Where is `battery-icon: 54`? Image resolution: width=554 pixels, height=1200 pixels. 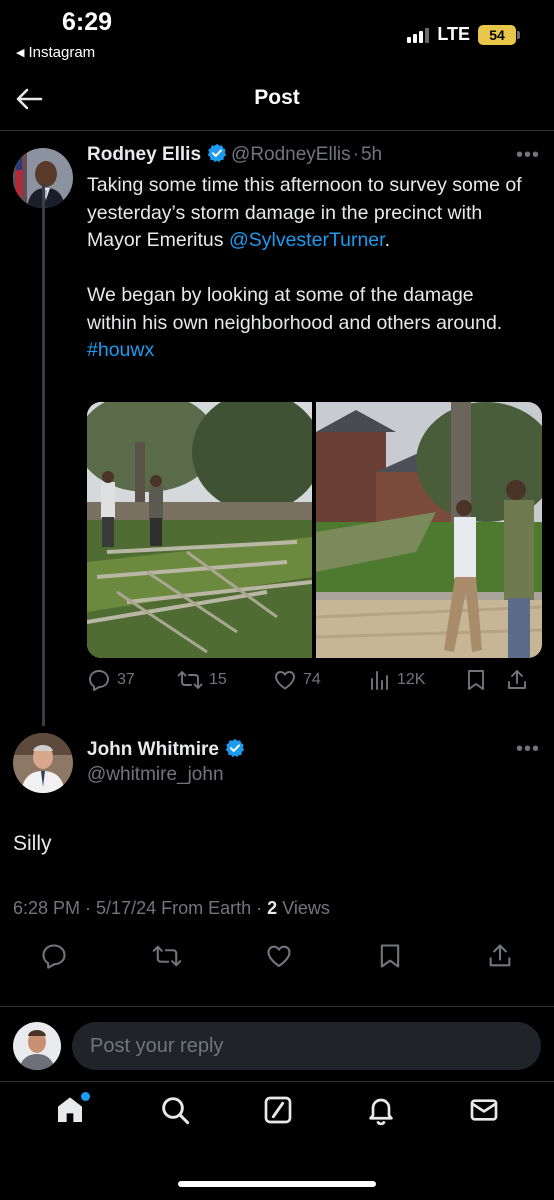
battery-icon: 54 is located at coordinates (499, 34).